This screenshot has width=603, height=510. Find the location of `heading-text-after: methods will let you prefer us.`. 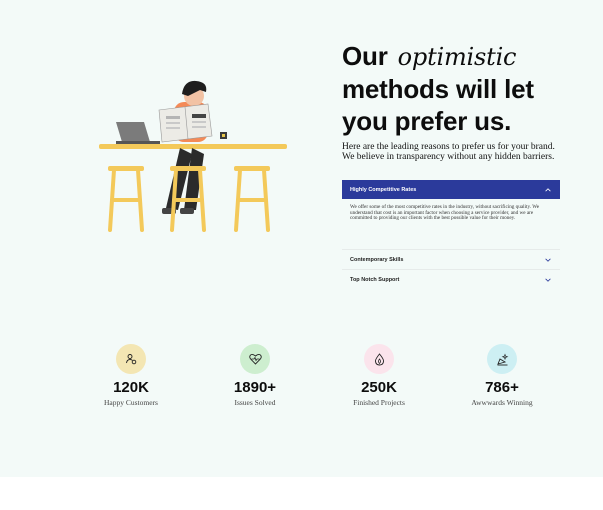

heading-text-after: methods will let you prefer us. is located at coordinates (438, 105).